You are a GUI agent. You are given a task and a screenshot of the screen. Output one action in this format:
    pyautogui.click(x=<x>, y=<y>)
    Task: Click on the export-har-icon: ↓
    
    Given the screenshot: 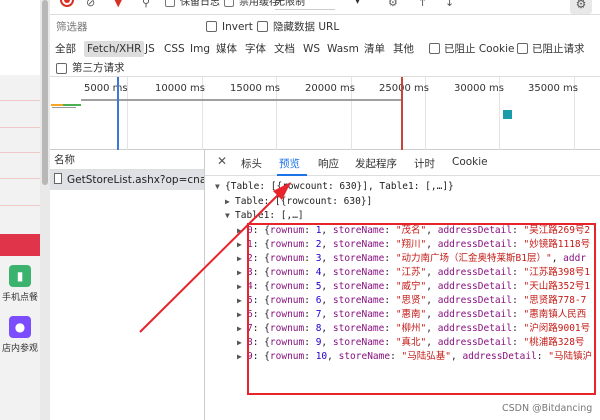 What is the action you would take?
    pyautogui.click(x=449, y=5)
    